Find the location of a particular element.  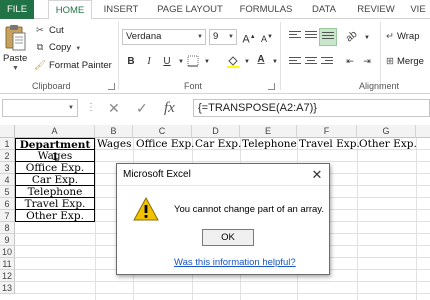

row-header: 6 is located at coordinates (7, 204).